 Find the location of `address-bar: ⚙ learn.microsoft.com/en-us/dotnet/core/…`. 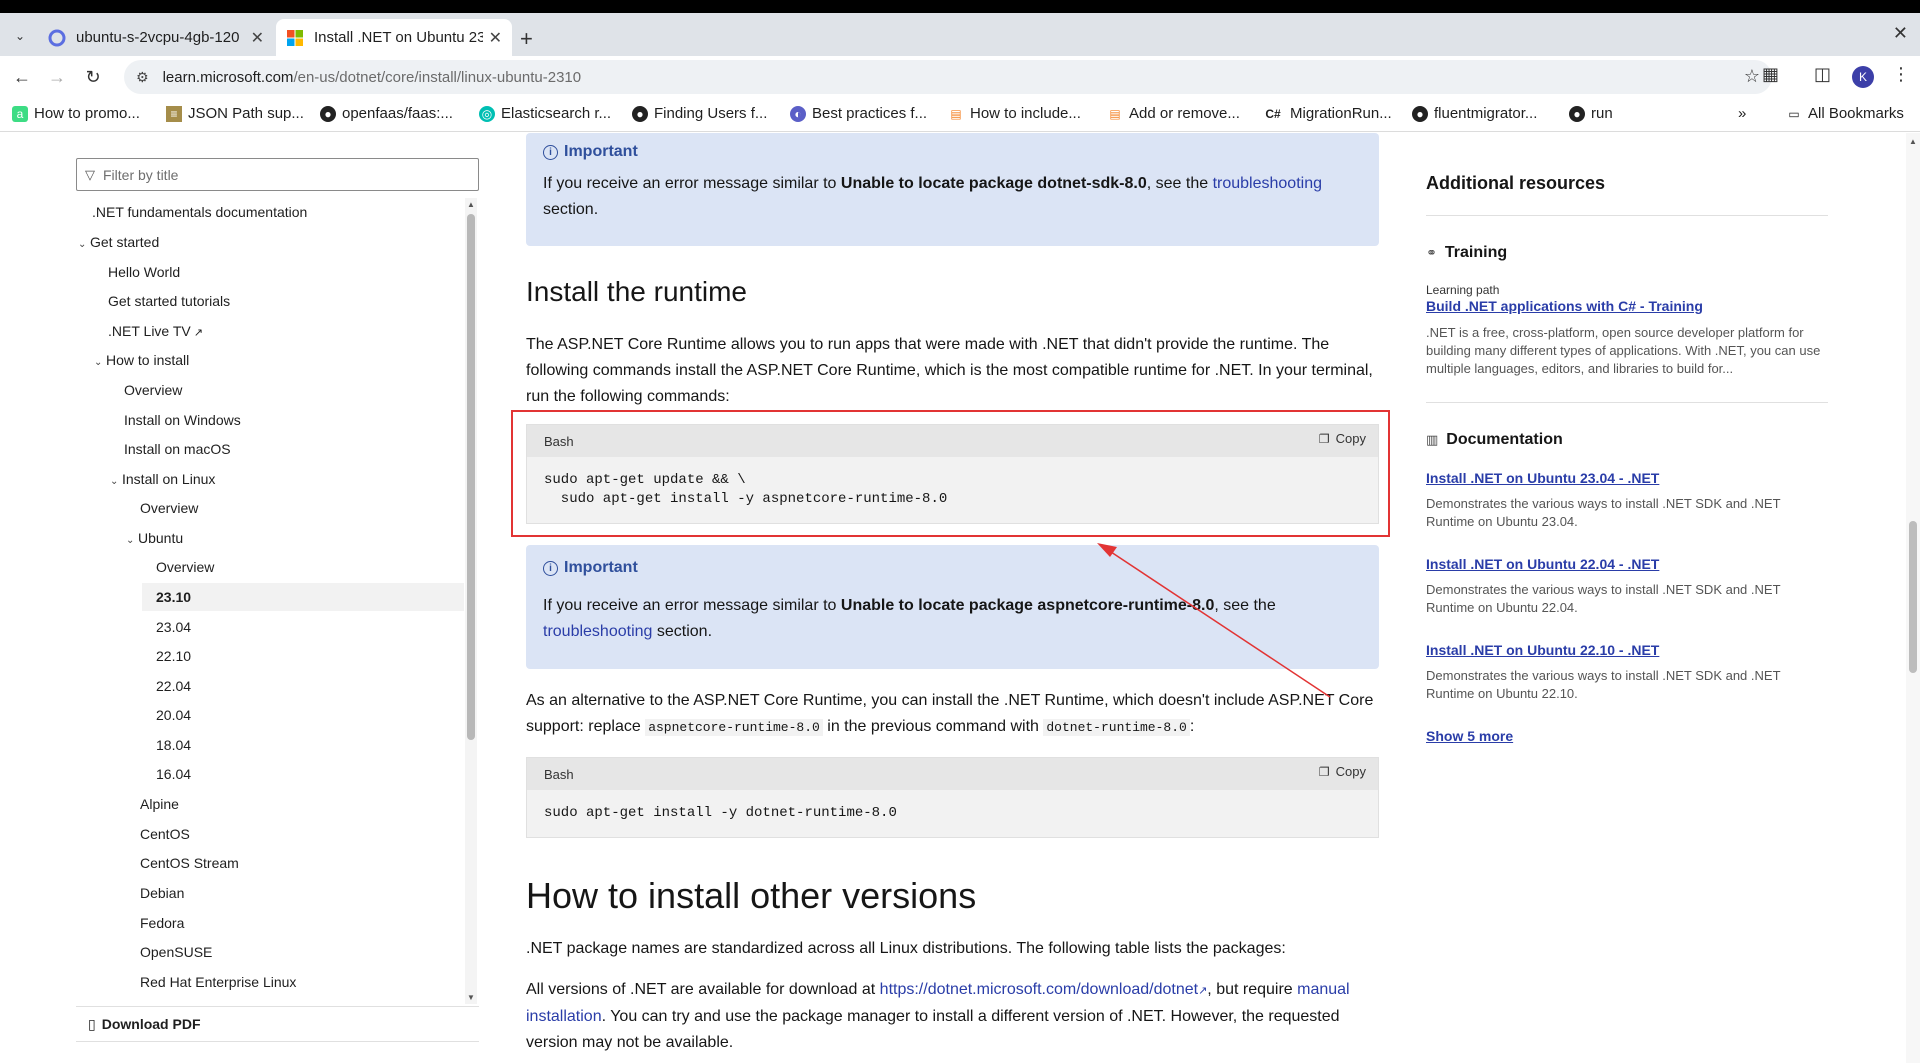

address-bar: ⚙ learn.microsoft.com/en-us/dotnet/core/… is located at coordinates (948, 77).